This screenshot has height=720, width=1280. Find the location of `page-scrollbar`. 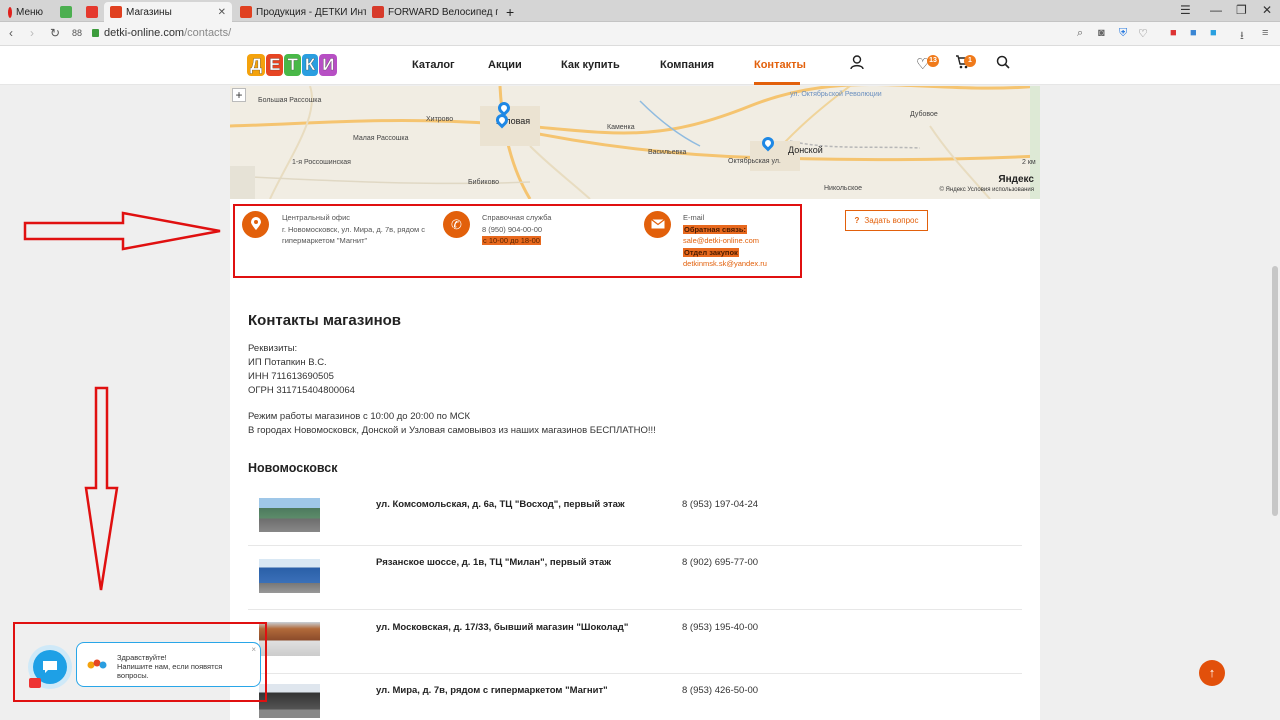

page-scrollbar is located at coordinates (1275, 403).